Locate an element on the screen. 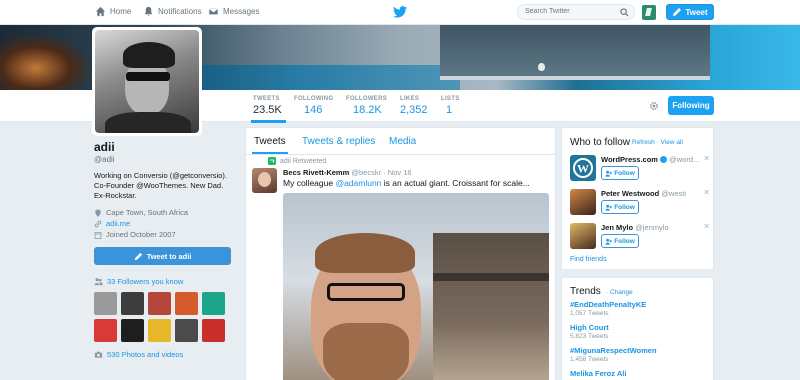 The image size is (800, 380). account-avatar is located at coordinates (649, 12).